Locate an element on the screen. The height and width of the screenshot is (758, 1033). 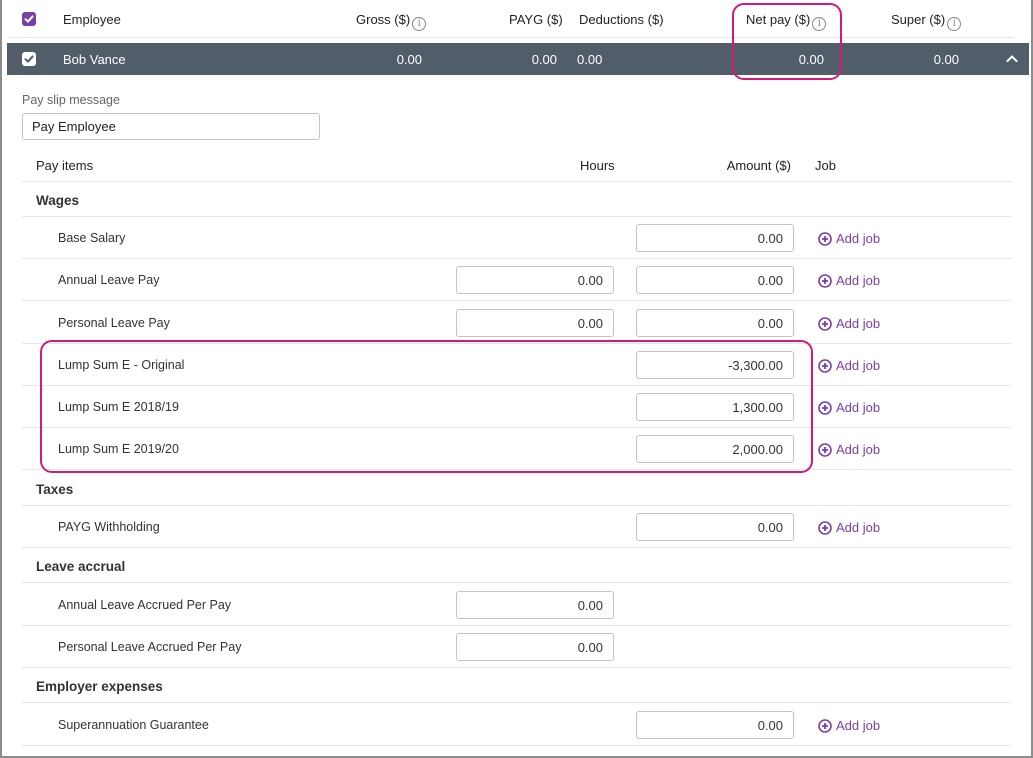
column-header-pay-items: Pay items is located at coordinates (65, 165).